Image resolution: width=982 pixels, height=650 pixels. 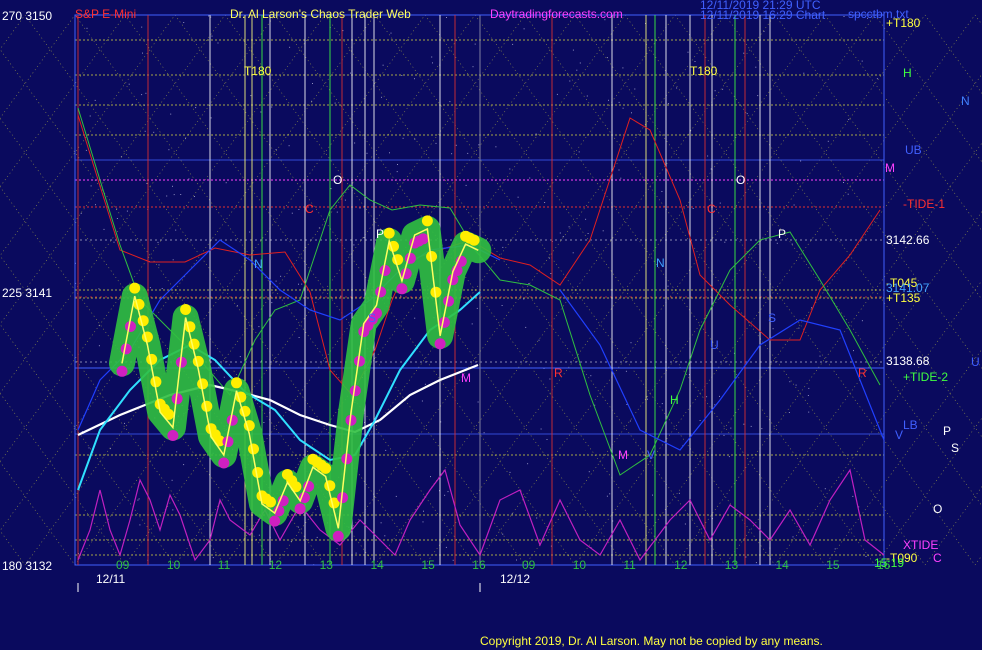 I want to click on inner-s-day1: S, so click(x=372, y=318).